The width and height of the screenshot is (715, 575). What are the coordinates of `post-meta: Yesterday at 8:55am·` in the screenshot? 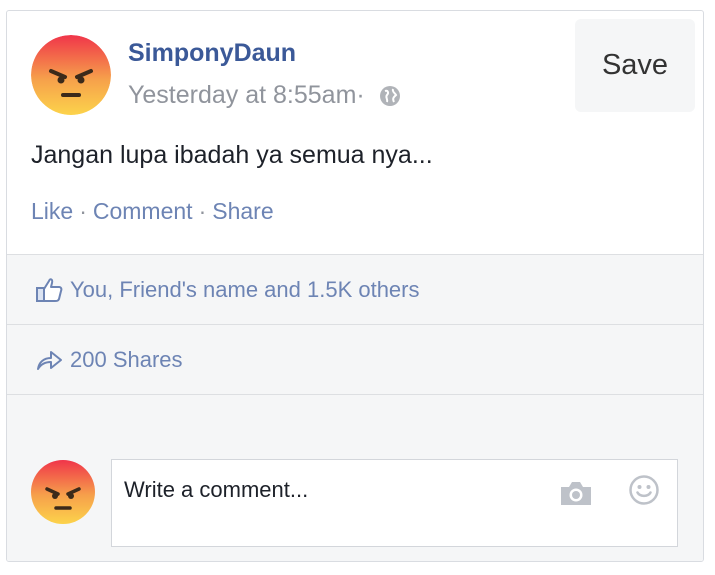 It's located at (264, 95).